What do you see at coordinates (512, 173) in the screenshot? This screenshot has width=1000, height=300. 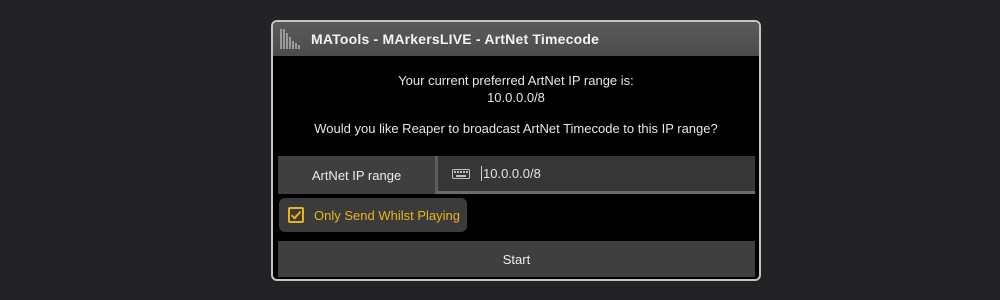 I see `ip-range-value: 10.0.0.0/8` at bounding box center [512, 173].